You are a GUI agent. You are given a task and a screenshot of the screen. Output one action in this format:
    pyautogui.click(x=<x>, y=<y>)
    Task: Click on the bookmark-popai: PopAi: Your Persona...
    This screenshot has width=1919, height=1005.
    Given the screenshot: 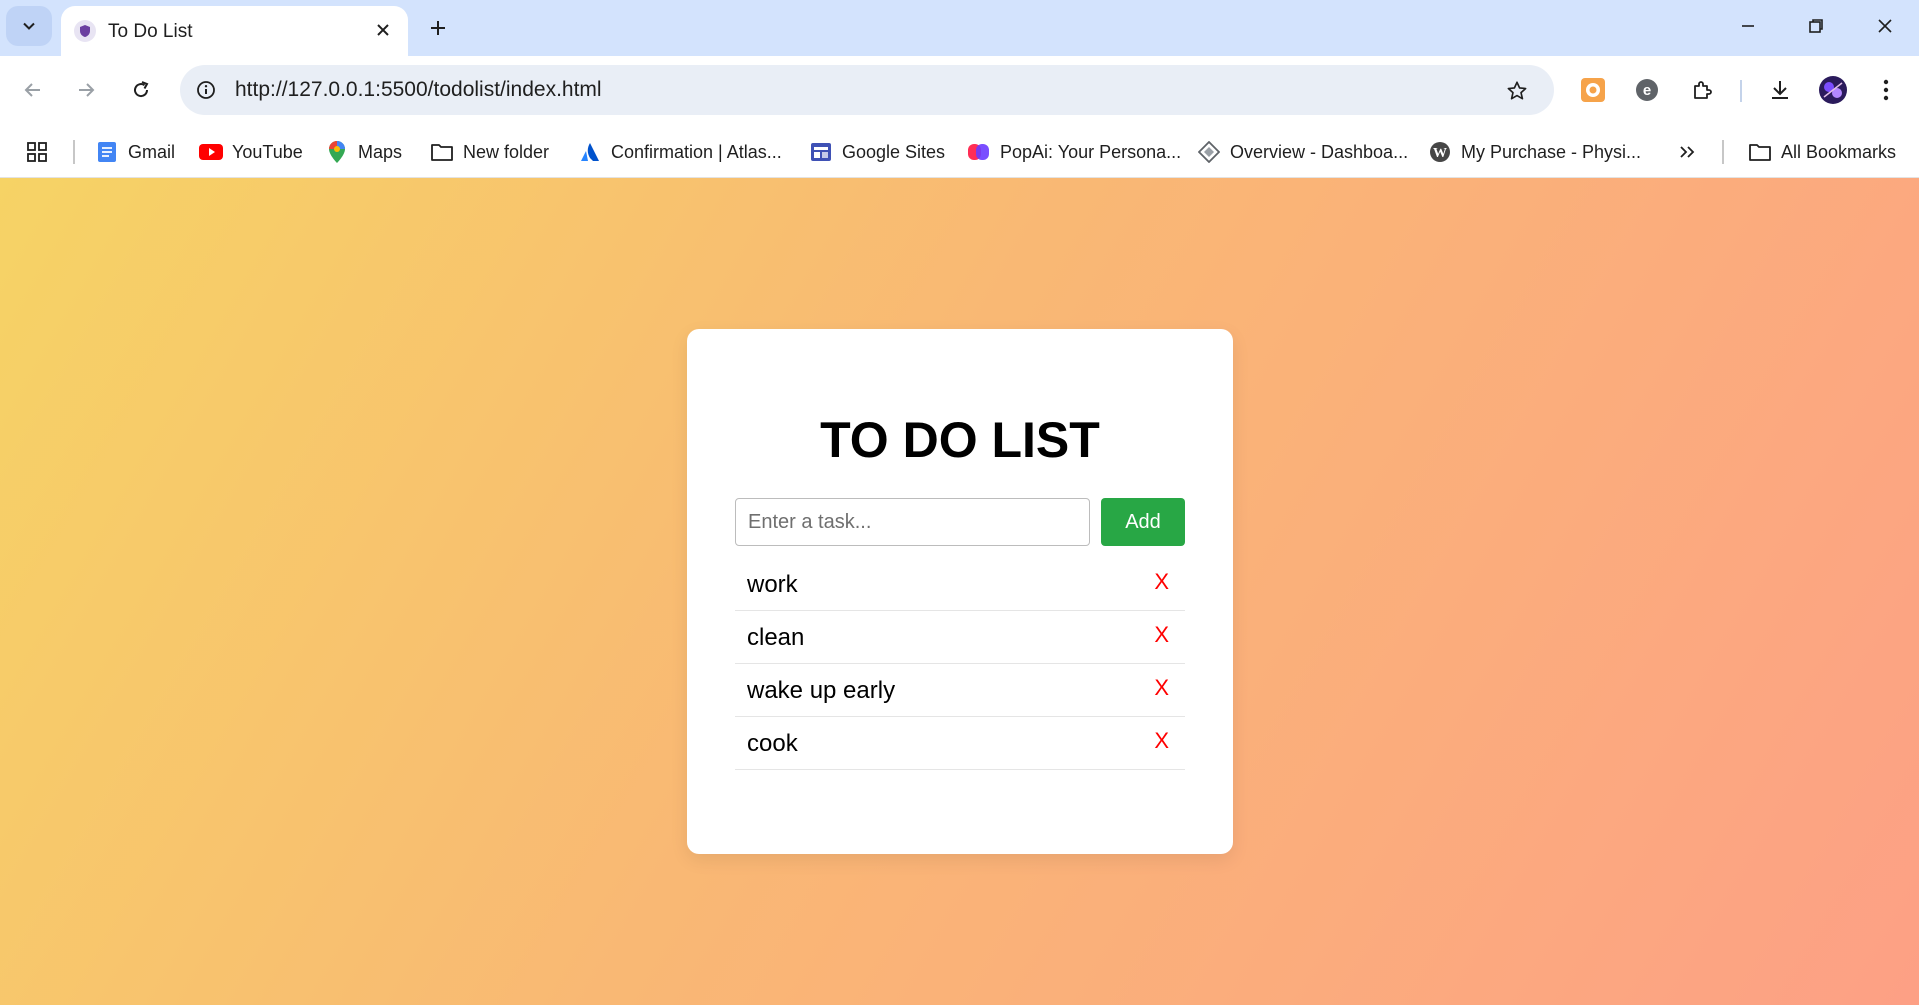 What is the action you would take?
    pyautogui.click(x=1074, y=152)
    